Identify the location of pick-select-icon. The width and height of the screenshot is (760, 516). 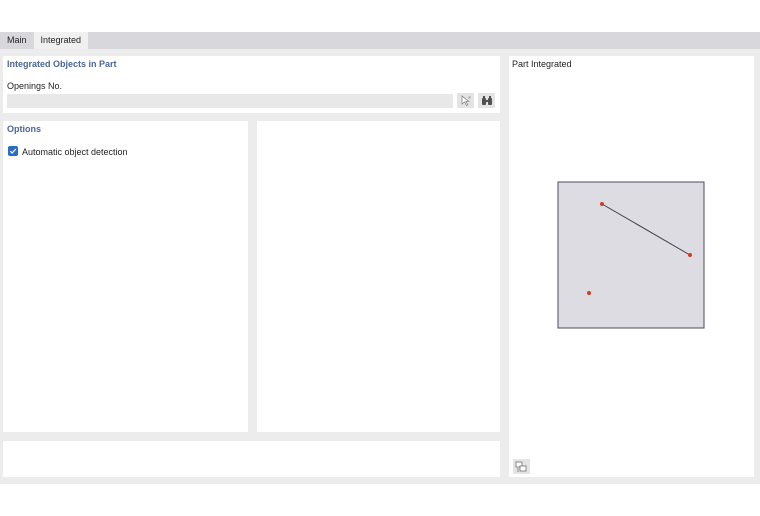
(466, 100).